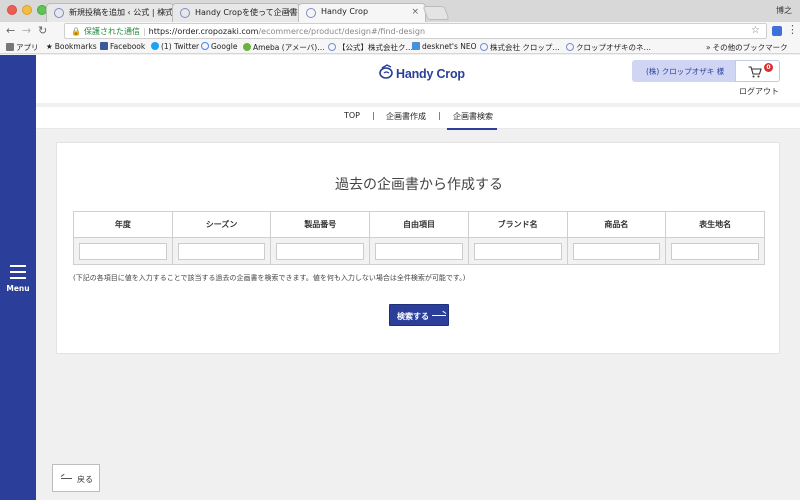 The height and width of the screenshot is (500, 800). I want to click on hamburger-icon, so click(18, 266).